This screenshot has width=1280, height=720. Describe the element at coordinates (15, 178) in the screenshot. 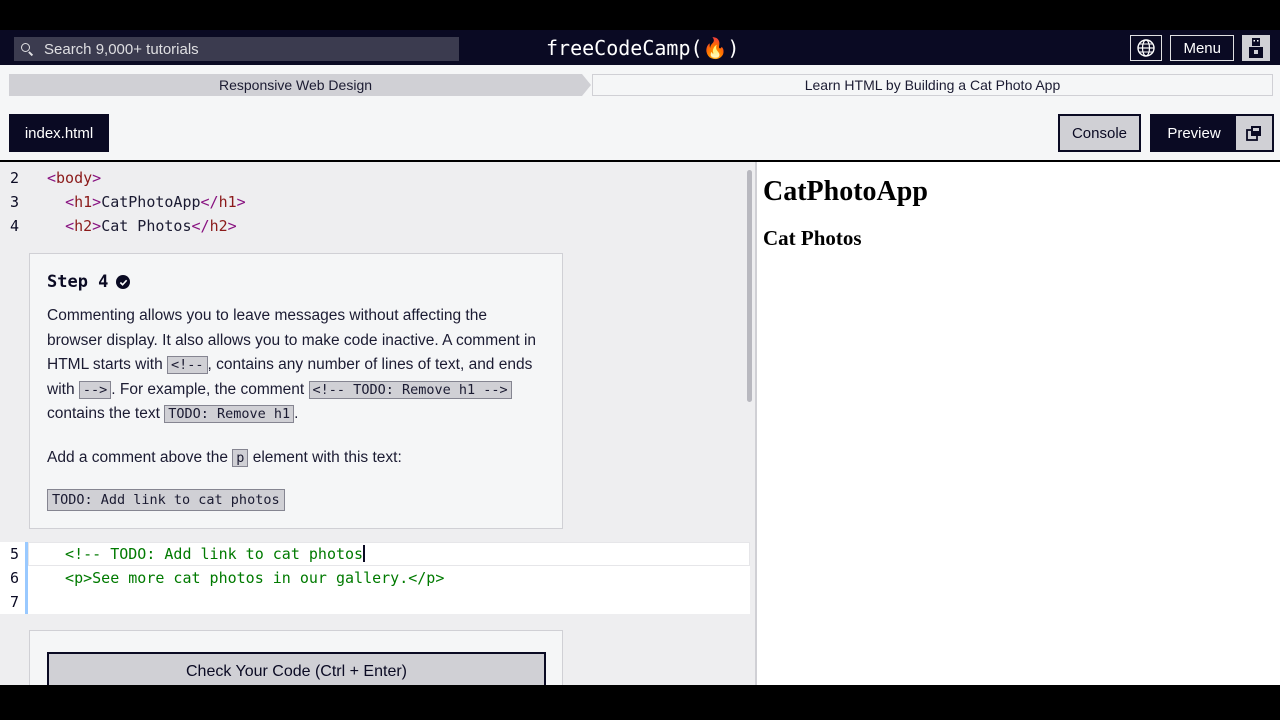

I see `line-number: 2` at that location.